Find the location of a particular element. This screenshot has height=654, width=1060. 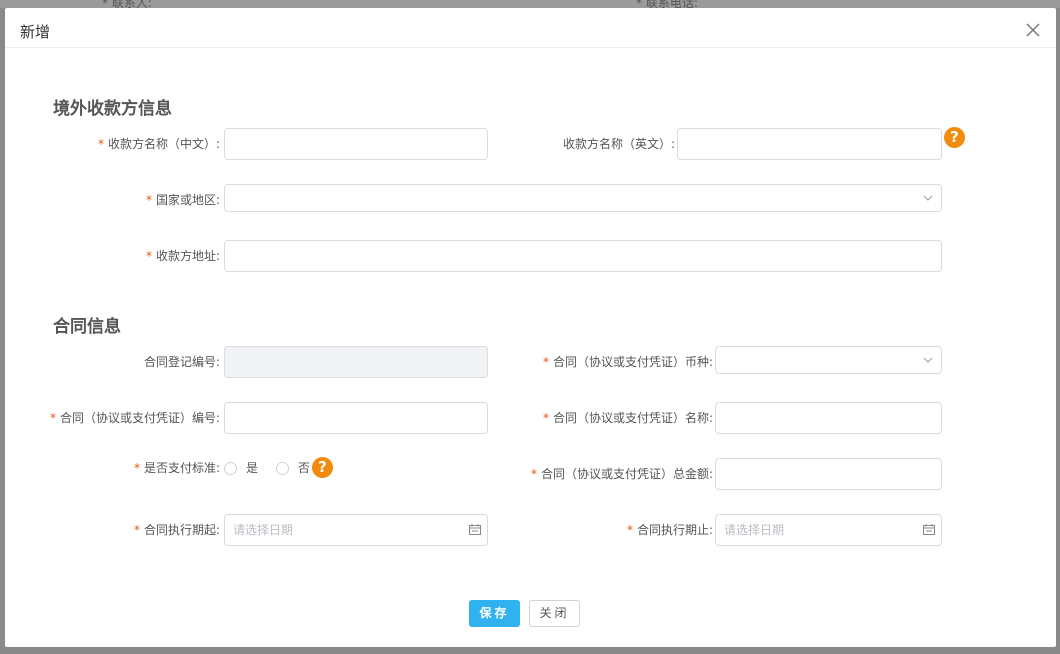

country-select is located at coordinates (583, 198).